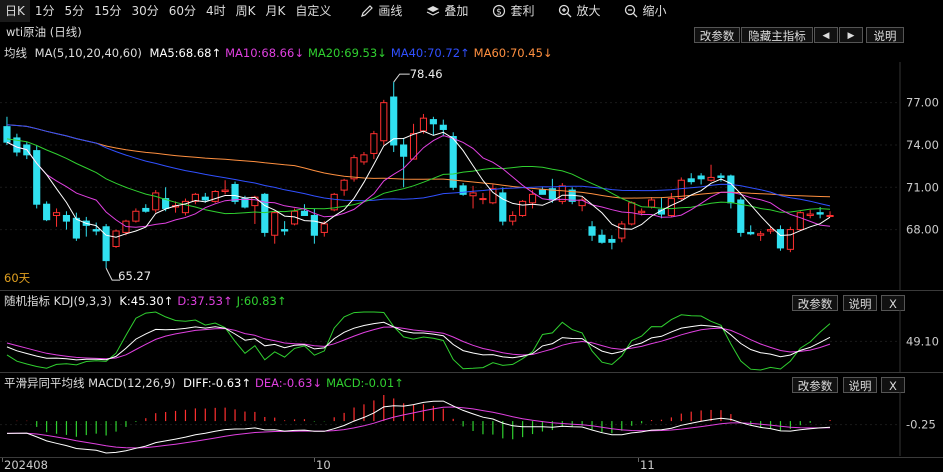  Describe the element at coordinates (922, 230) in the screenshot. I see `y-tick-label: 68.00` at that location.